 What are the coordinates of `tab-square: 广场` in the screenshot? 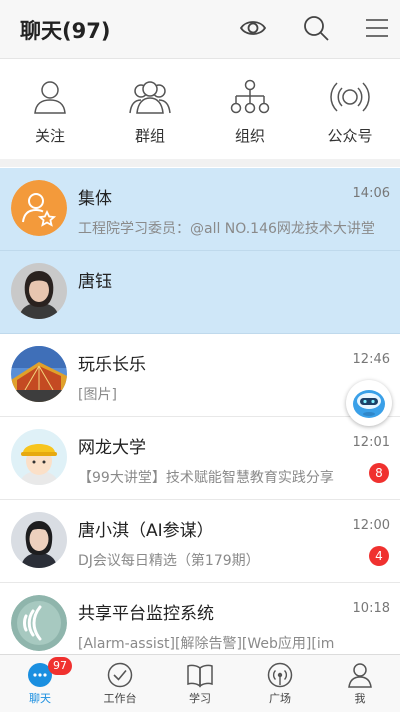 It's located at (280, 683).